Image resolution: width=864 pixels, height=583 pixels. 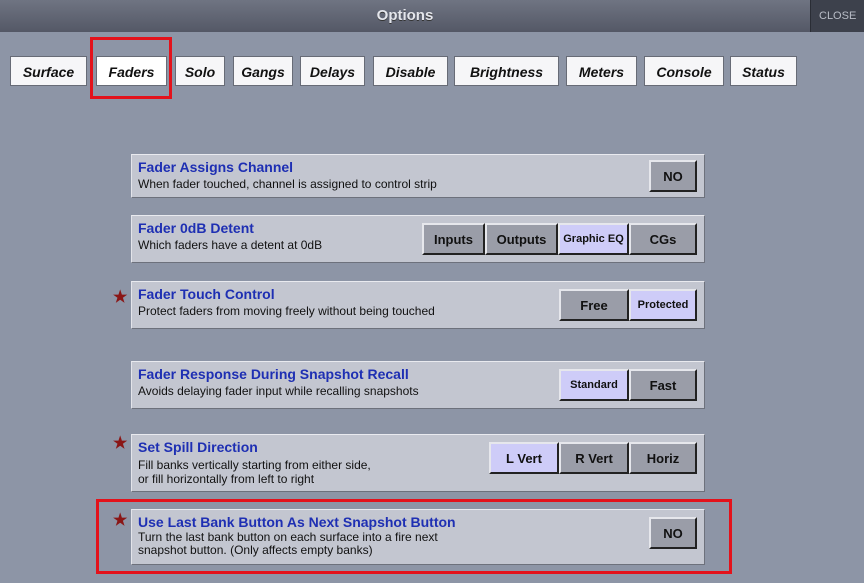 I want to click on tab-delays: Delays, so click(x=332, y=71).